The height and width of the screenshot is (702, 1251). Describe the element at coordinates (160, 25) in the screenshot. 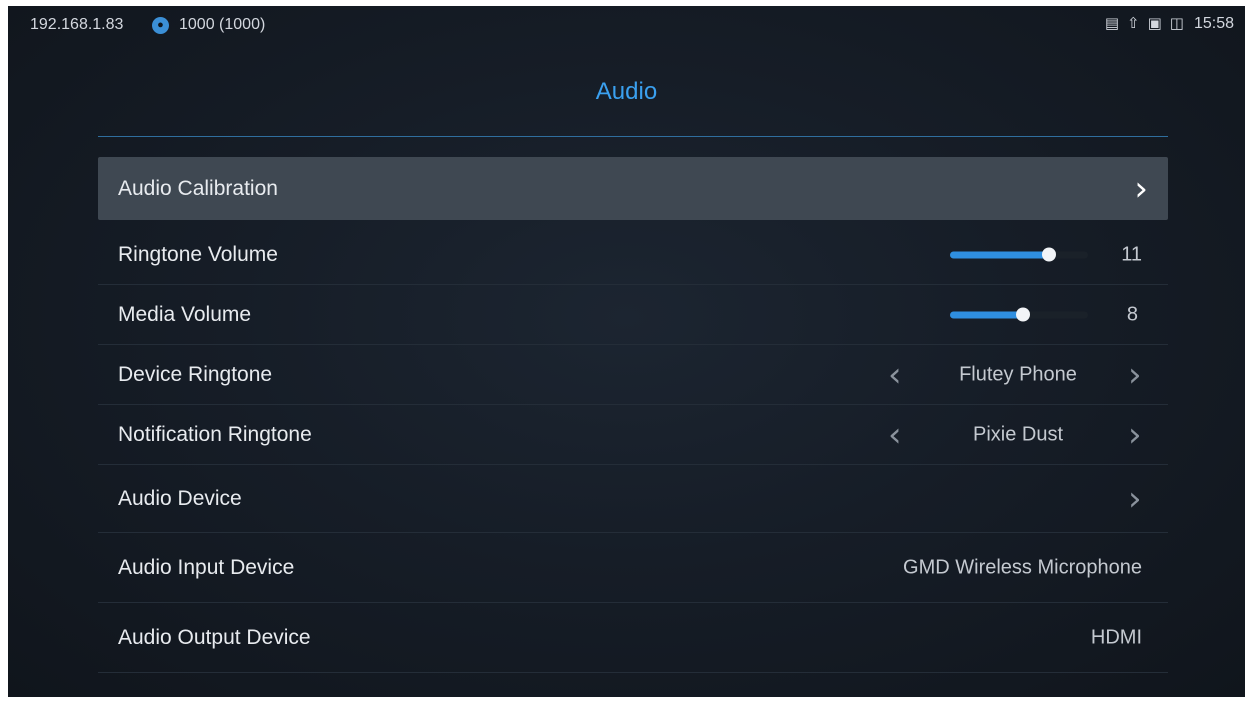

I see `user-icon: ●` at that location.